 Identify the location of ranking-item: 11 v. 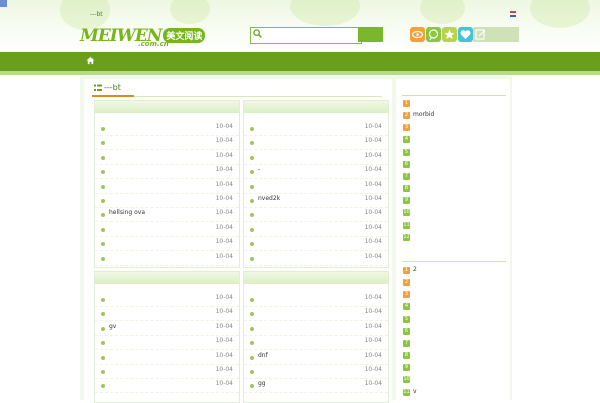
(454, 393).